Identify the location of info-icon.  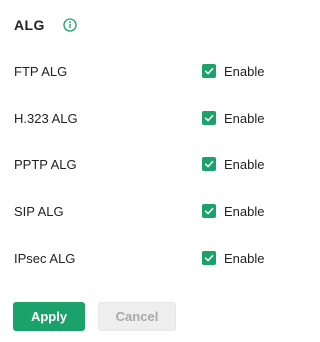
(70, 25).